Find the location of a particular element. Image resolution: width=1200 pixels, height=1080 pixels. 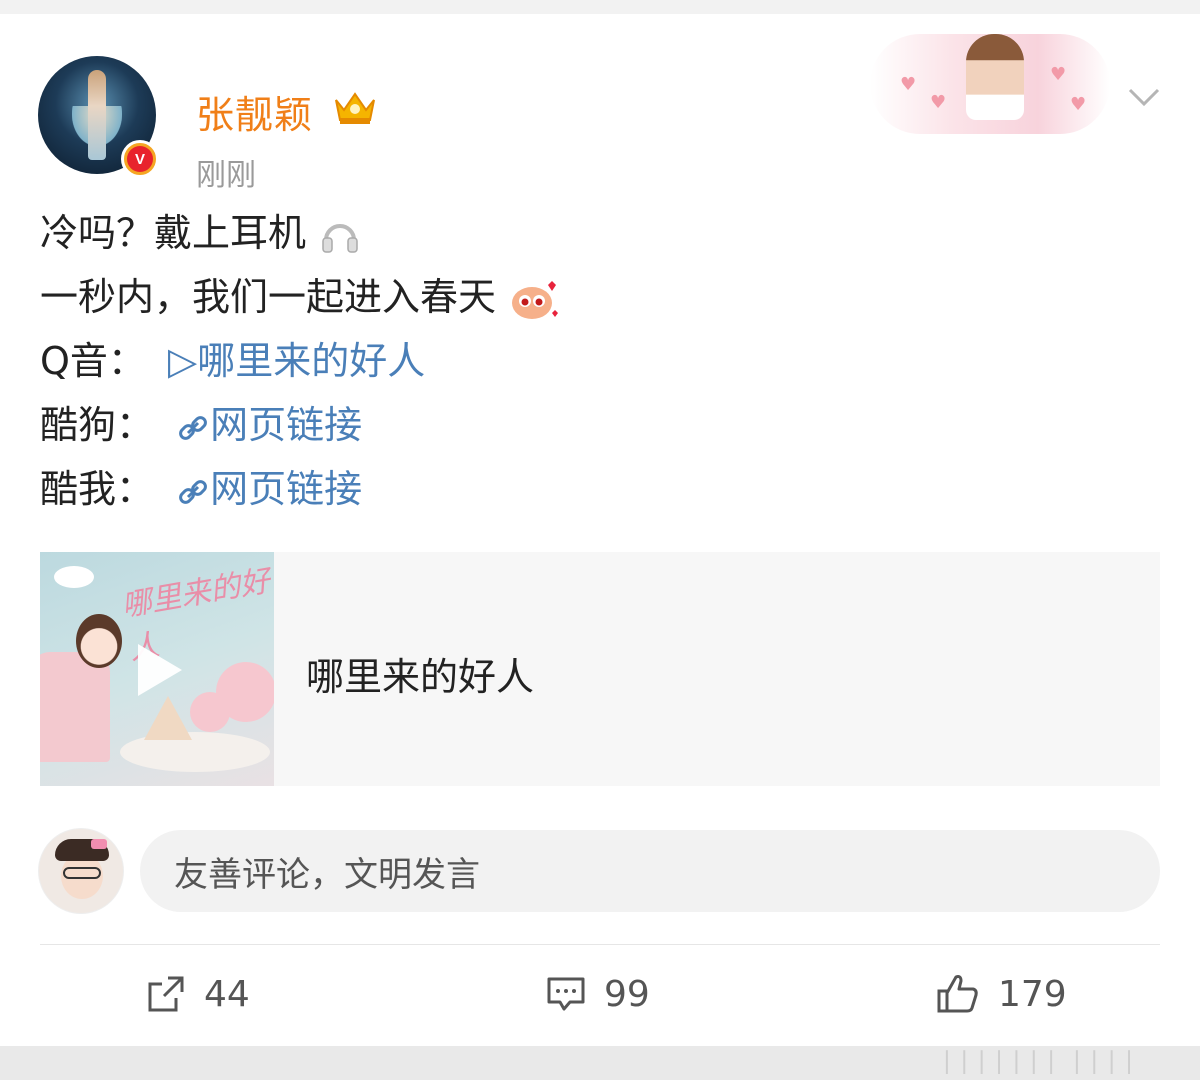

watermark: ▏▏▏▏▏▏▏ ▏▏▏▏ is located at coordinates (1046, 1062).